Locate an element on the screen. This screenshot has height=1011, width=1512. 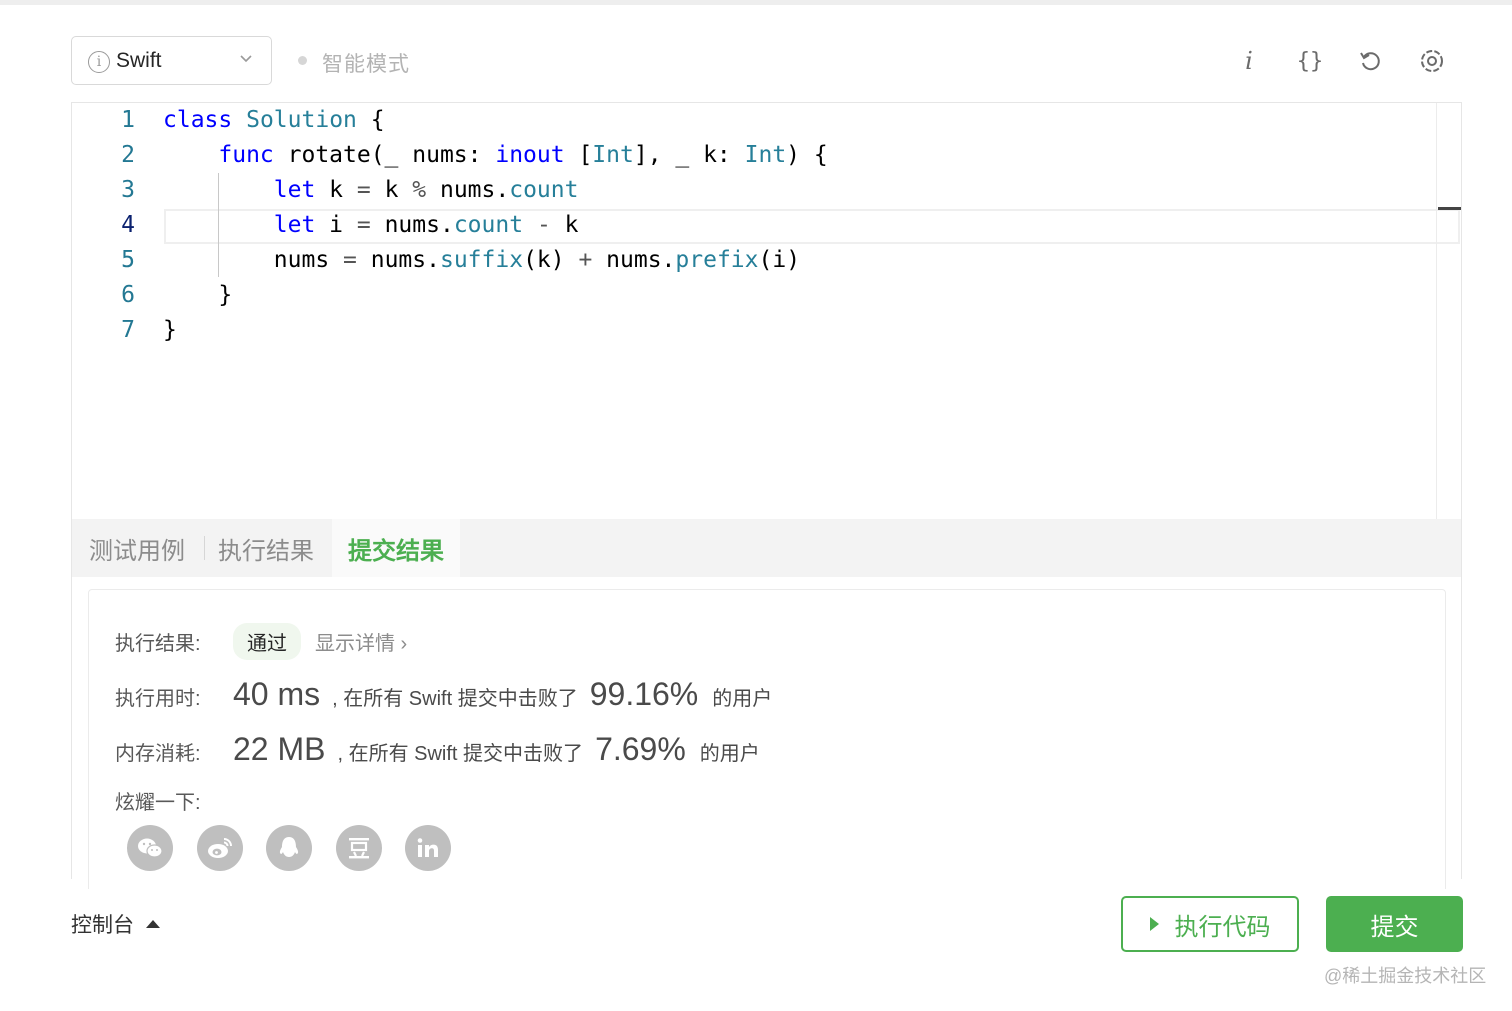
mode-status-dot is located at coordinates (302, 60).